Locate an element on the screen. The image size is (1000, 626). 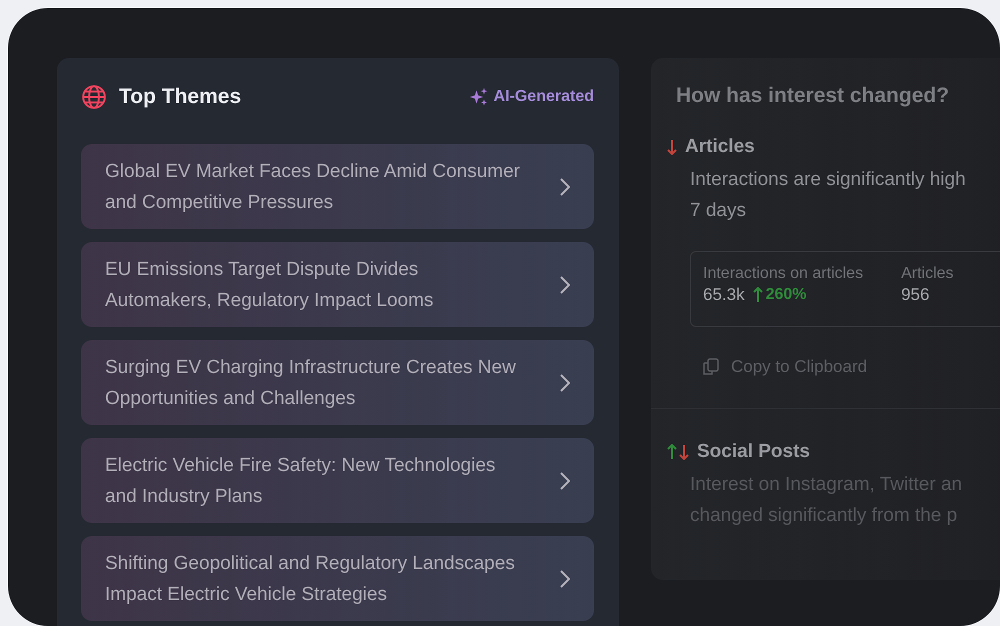
theme-card: Surging EV Charging Infrastructure Creates New Opportunities and Challenges is located at coordinates (337, 382).